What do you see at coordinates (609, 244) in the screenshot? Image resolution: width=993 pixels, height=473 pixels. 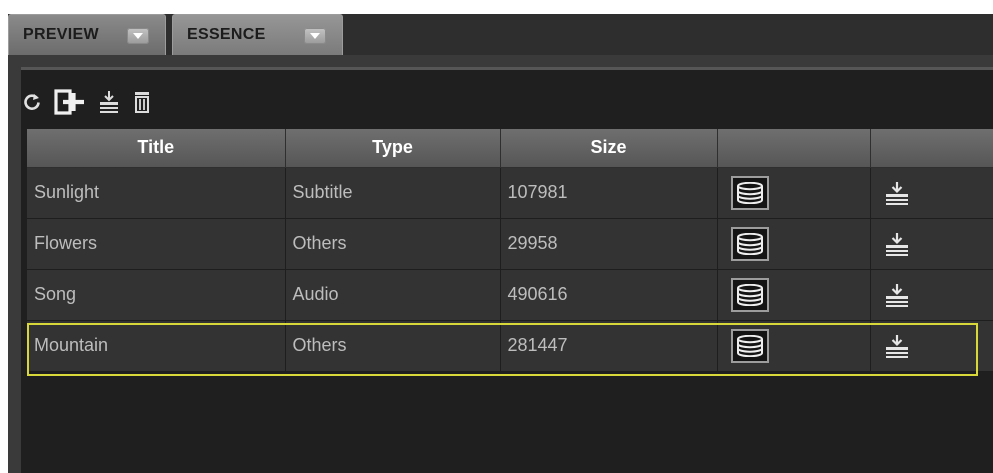 I see `cell-size: 29958` at bounding box center [609, 244].